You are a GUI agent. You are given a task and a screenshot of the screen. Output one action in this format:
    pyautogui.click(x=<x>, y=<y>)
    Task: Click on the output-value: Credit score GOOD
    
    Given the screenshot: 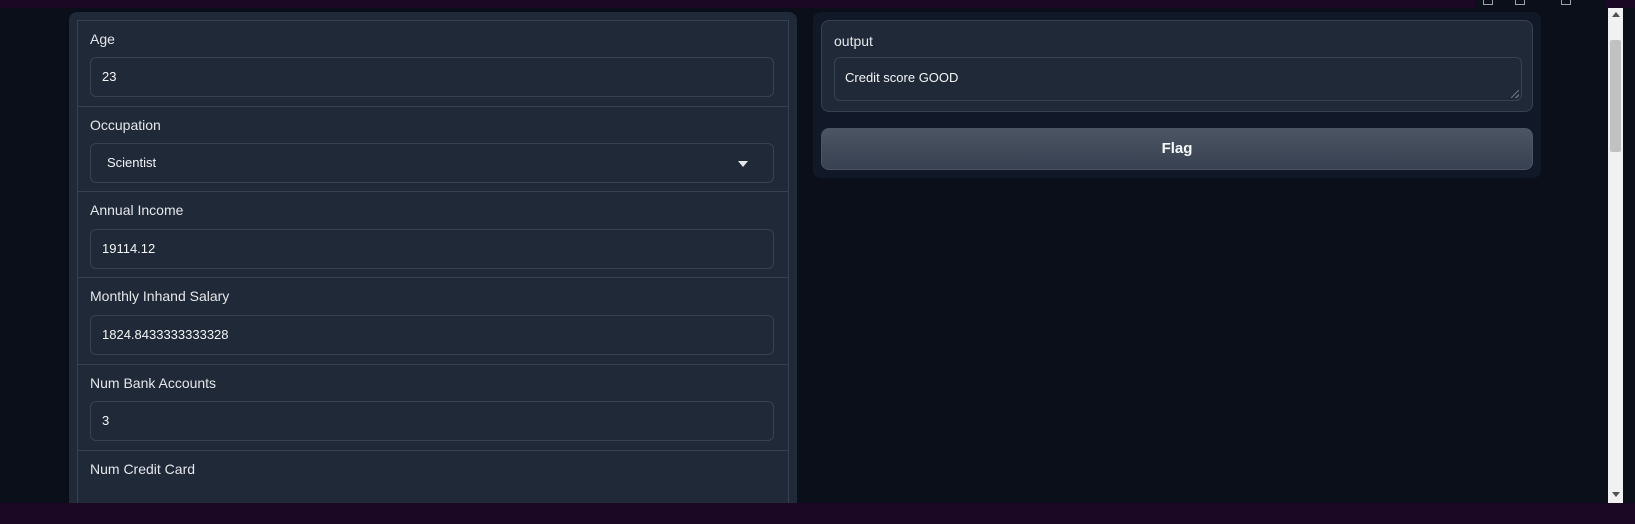 What is the action you would take?
    pyautogui.click(x=902, y=77)
    